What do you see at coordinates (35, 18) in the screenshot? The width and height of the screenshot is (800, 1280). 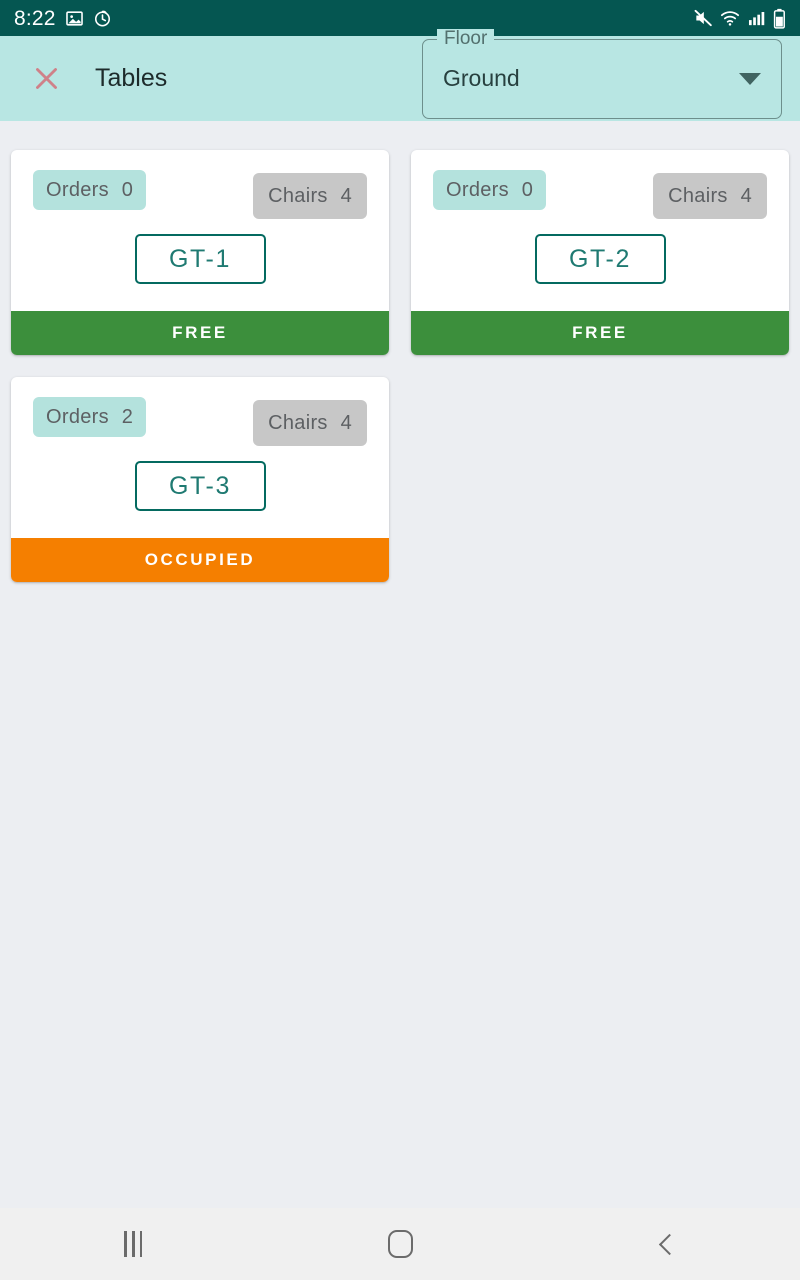 I see `status-bar-clock: 8:22` at bounding box center [35, 18].